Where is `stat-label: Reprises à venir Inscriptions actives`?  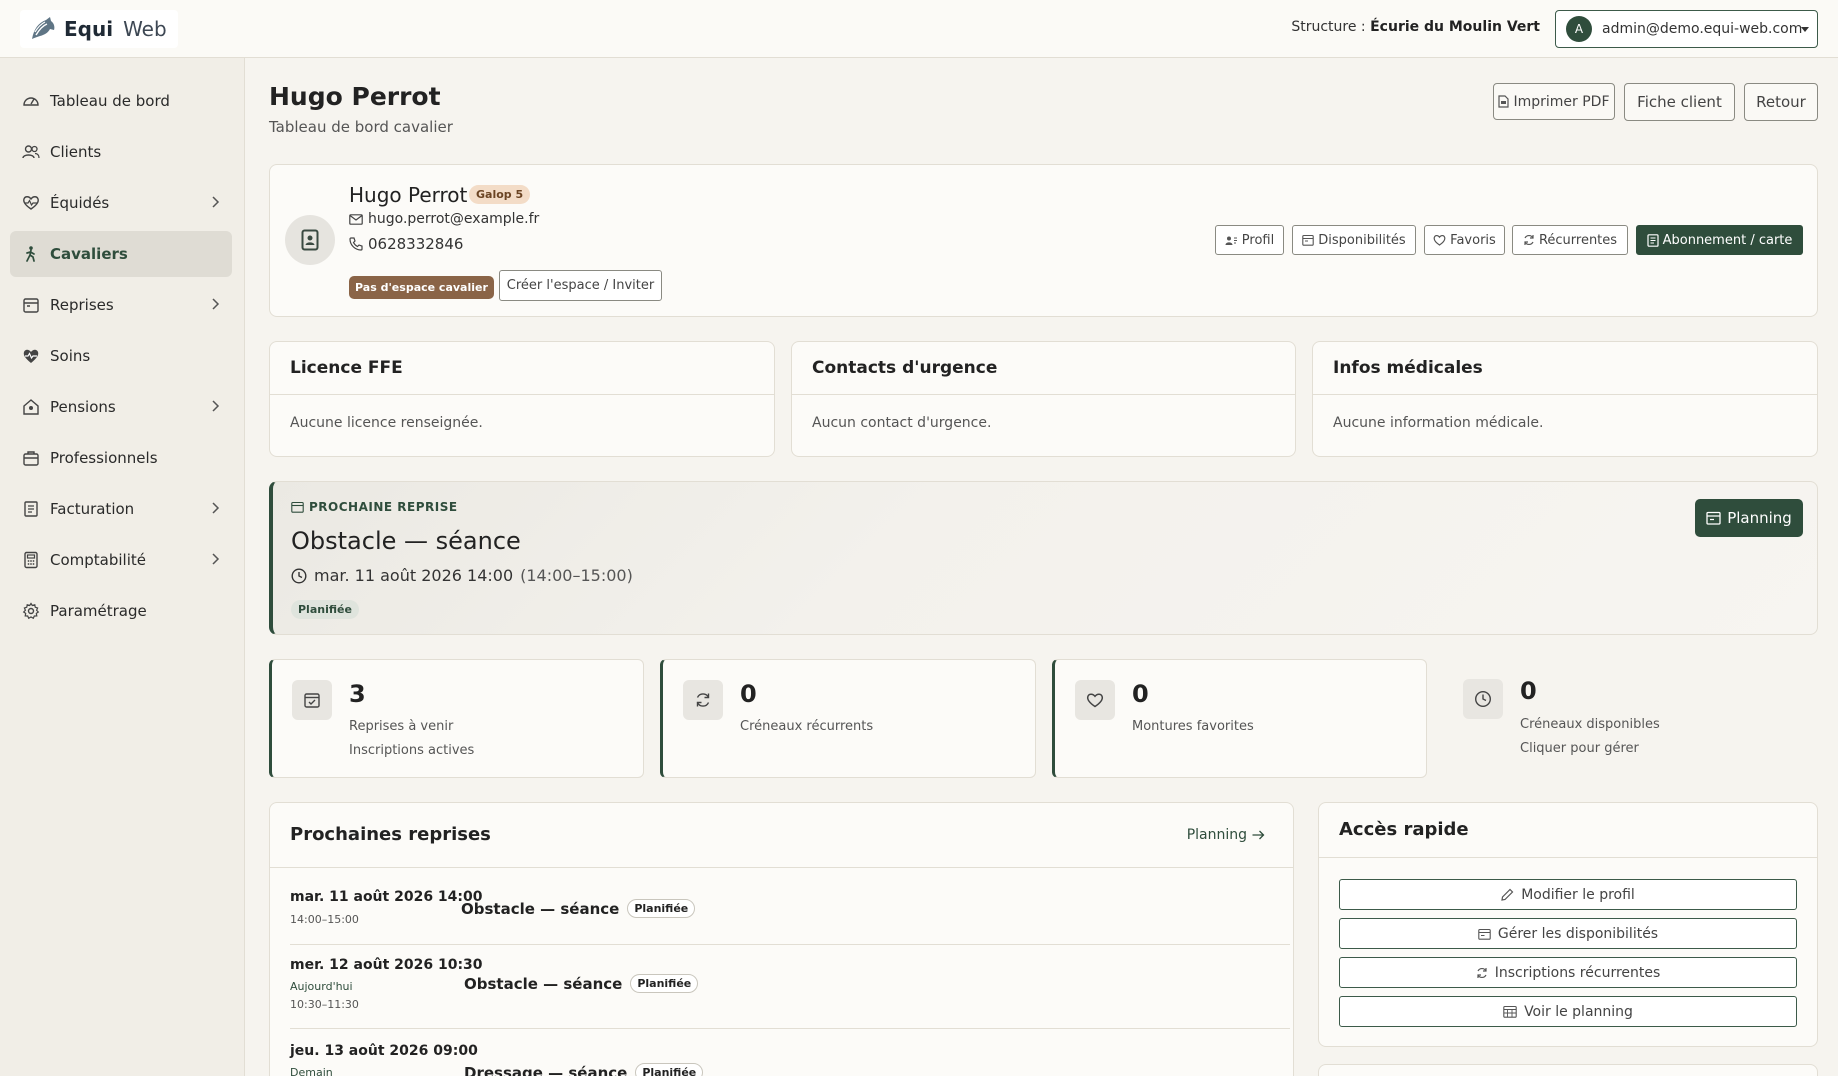 stat-label: Reprises à venir Inscriptions actives is located at coordinates (411, 739).